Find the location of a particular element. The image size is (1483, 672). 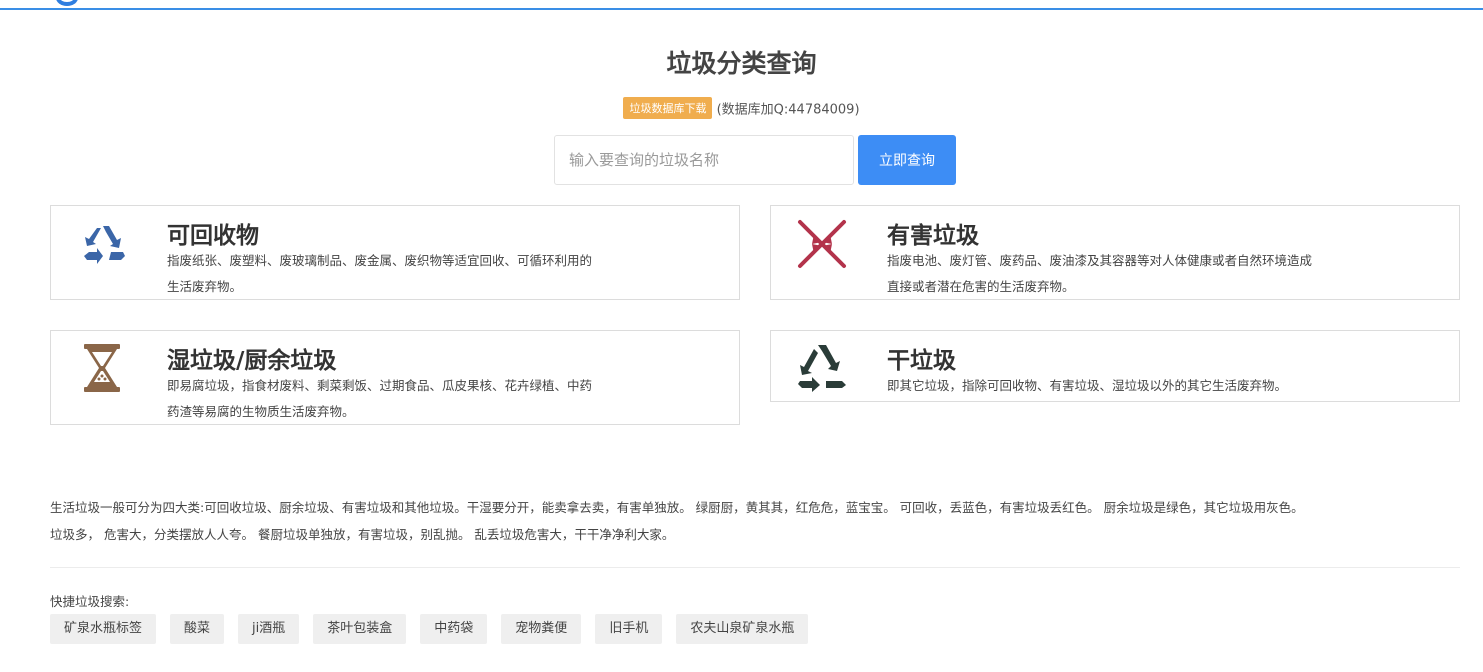

quick-tag: 旧手机 is located at coordinates (629, 629).